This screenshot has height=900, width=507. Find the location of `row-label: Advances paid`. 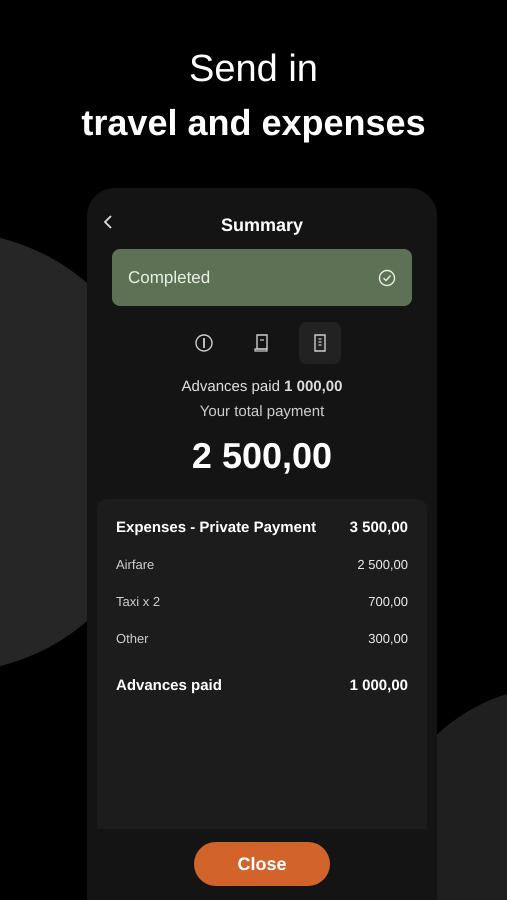

row-label: Advances paid is located at coordinates (169, 686).